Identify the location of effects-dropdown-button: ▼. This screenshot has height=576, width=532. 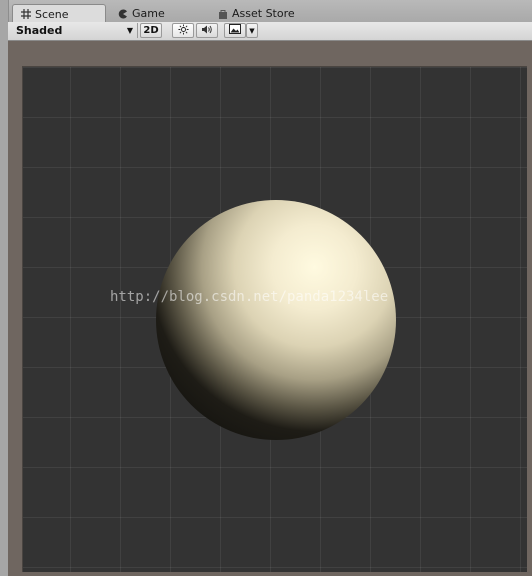
(252, 30).